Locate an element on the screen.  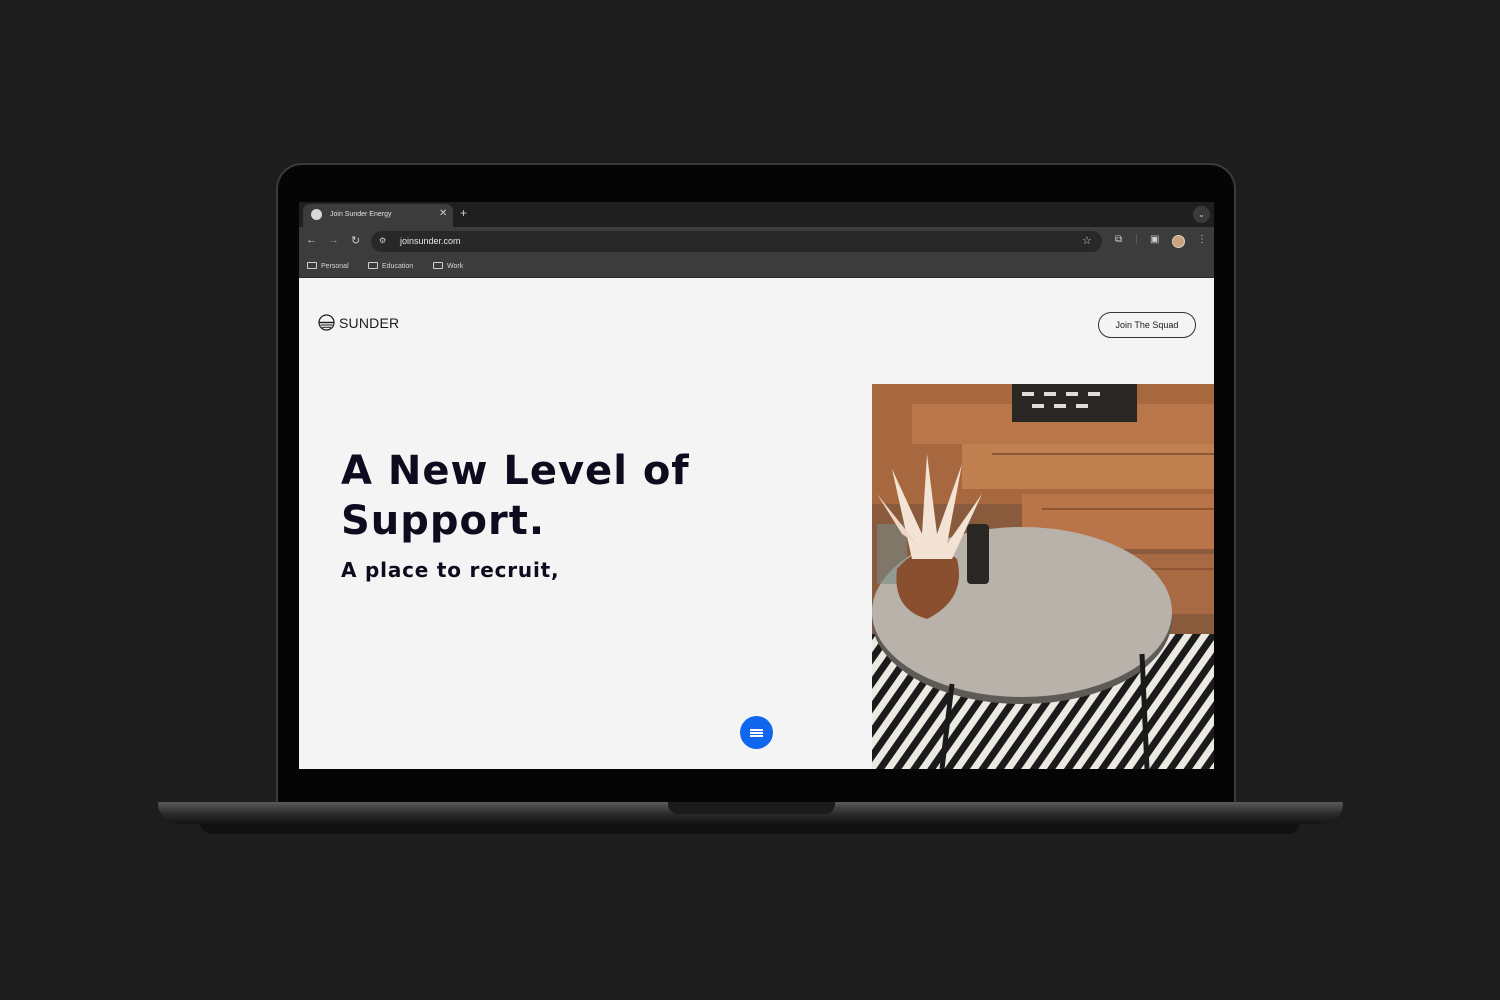
chevron-down-icon: ⌄ is located at coordinates (1201, 214).